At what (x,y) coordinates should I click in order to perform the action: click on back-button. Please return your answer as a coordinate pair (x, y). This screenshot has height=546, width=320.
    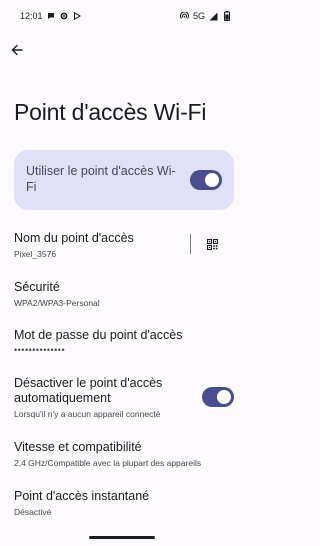
    Looking at the image, I should click on (17, 50).